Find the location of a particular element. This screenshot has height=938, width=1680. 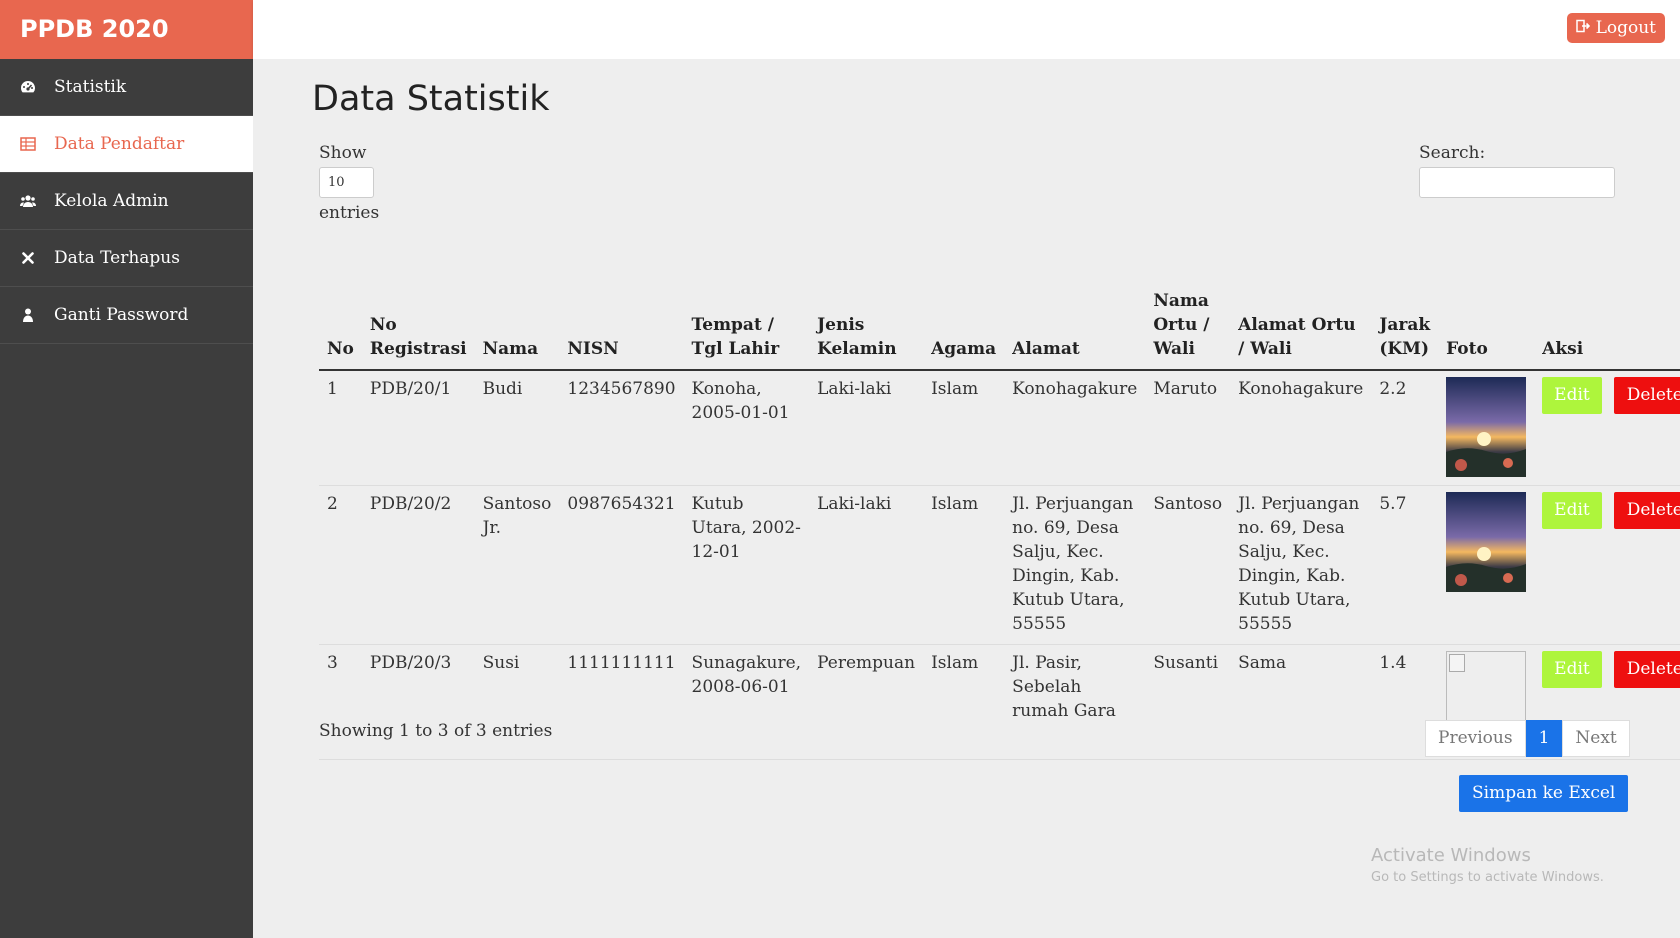

cell-reg: PDB/20/3 is located at coordinates (418, 702).